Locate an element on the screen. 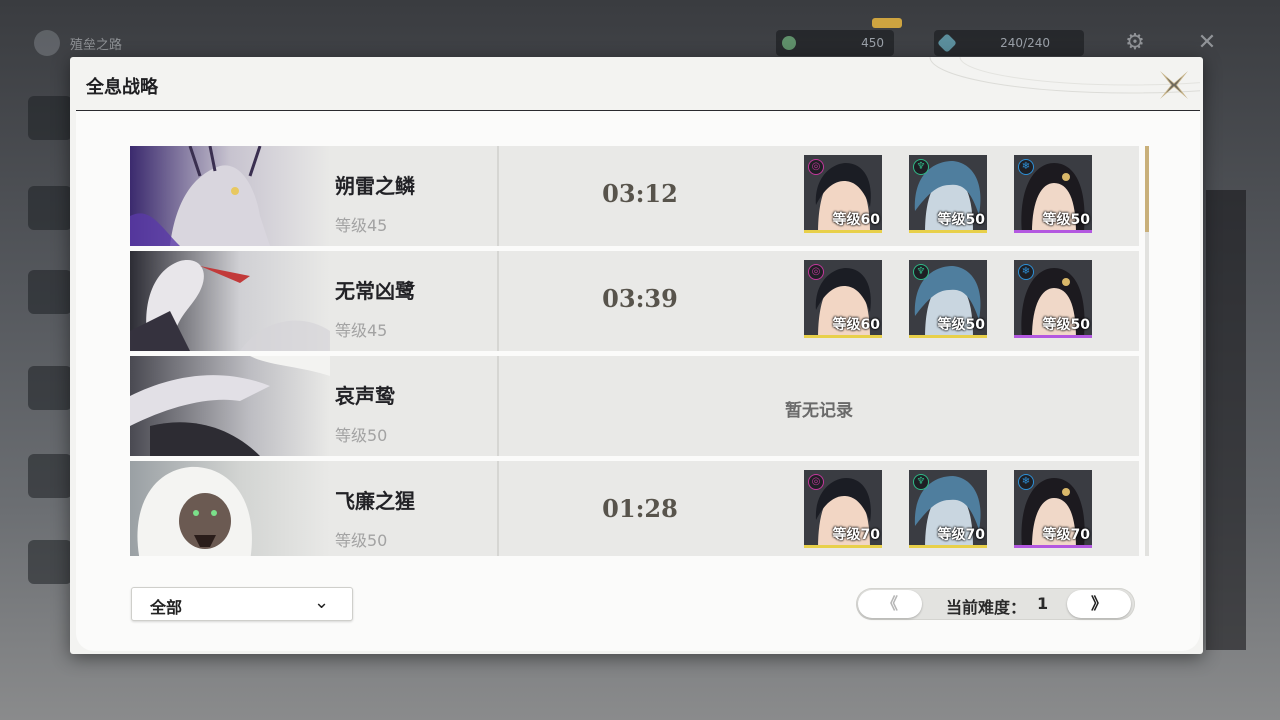 Image resolution: width=1280 pixels, height=720 pixels. boss-record-row: 飞廉之猩 等级50 01:28 ◎ 等级70 ♆ 等级70 ❄ 等级70 is located at coordinates (634, 508).